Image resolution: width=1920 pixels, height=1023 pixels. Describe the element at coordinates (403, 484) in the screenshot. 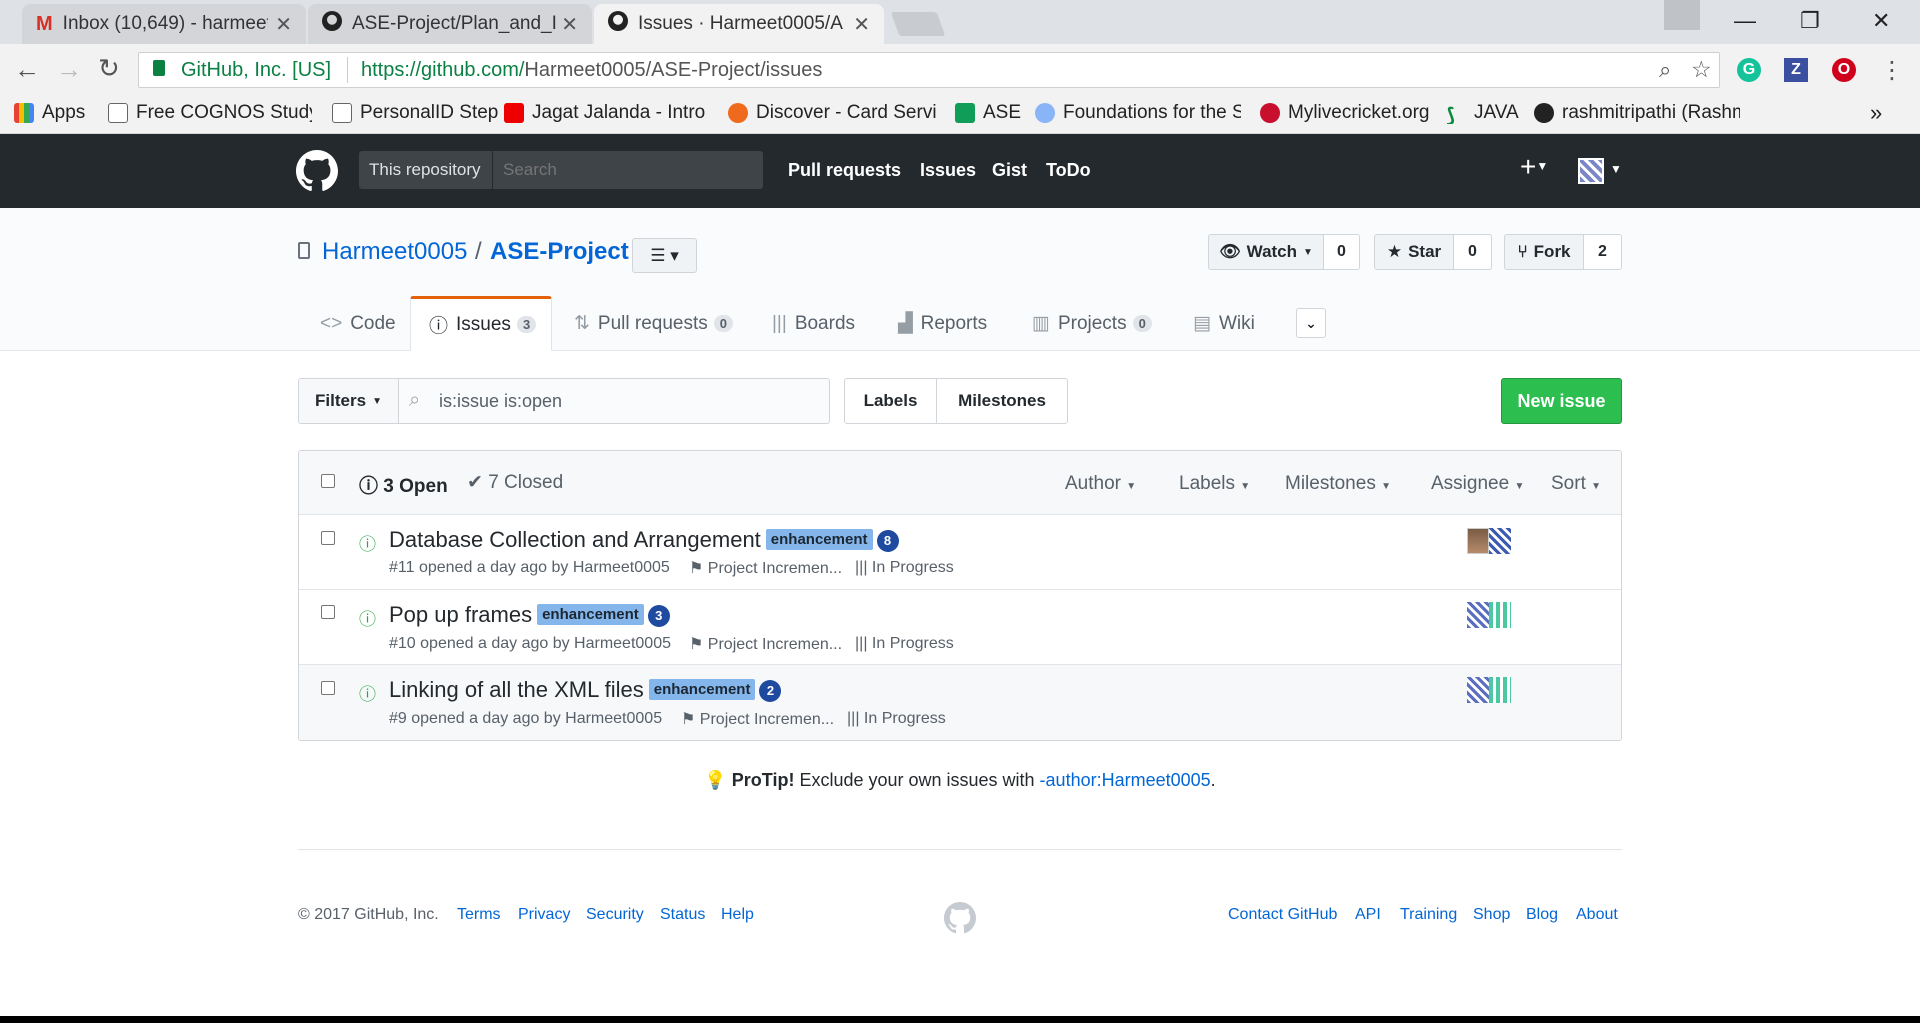

I see `open-issues-link: ⓘ 3 Open` at that location.